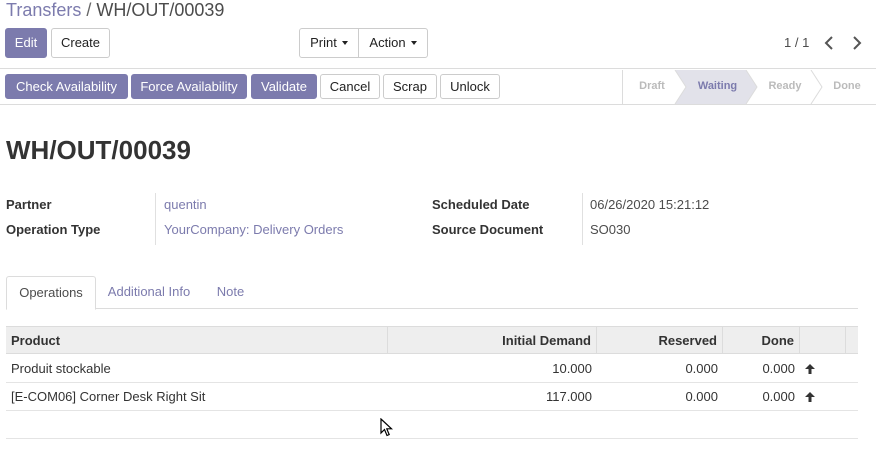  What do you see at coordinates (284, 86) in the screenshot?
I see `validate-button: Validate` at bounding box center [284, 86].